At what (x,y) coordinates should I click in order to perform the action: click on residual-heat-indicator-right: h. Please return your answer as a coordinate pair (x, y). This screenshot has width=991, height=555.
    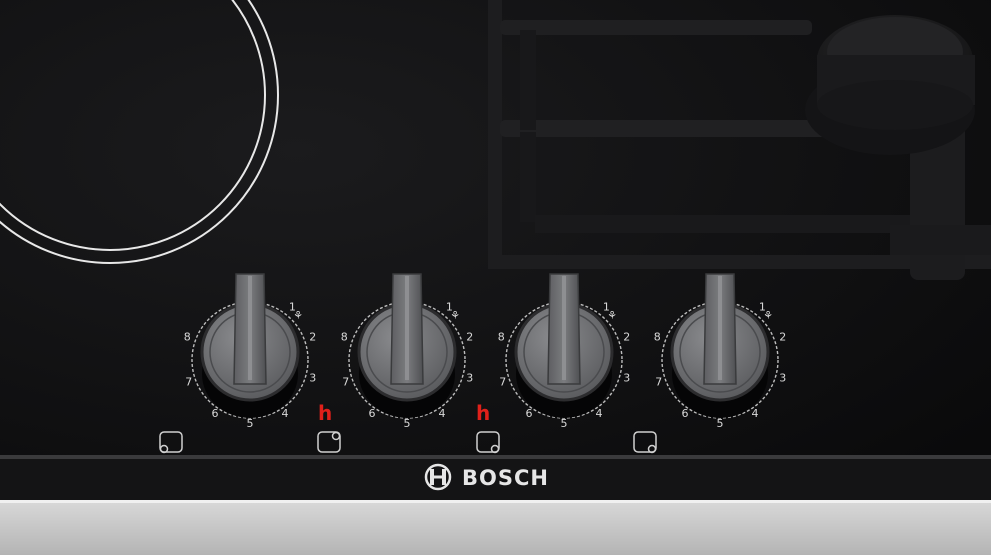
    Looking at the image, I should click on (483, 413).